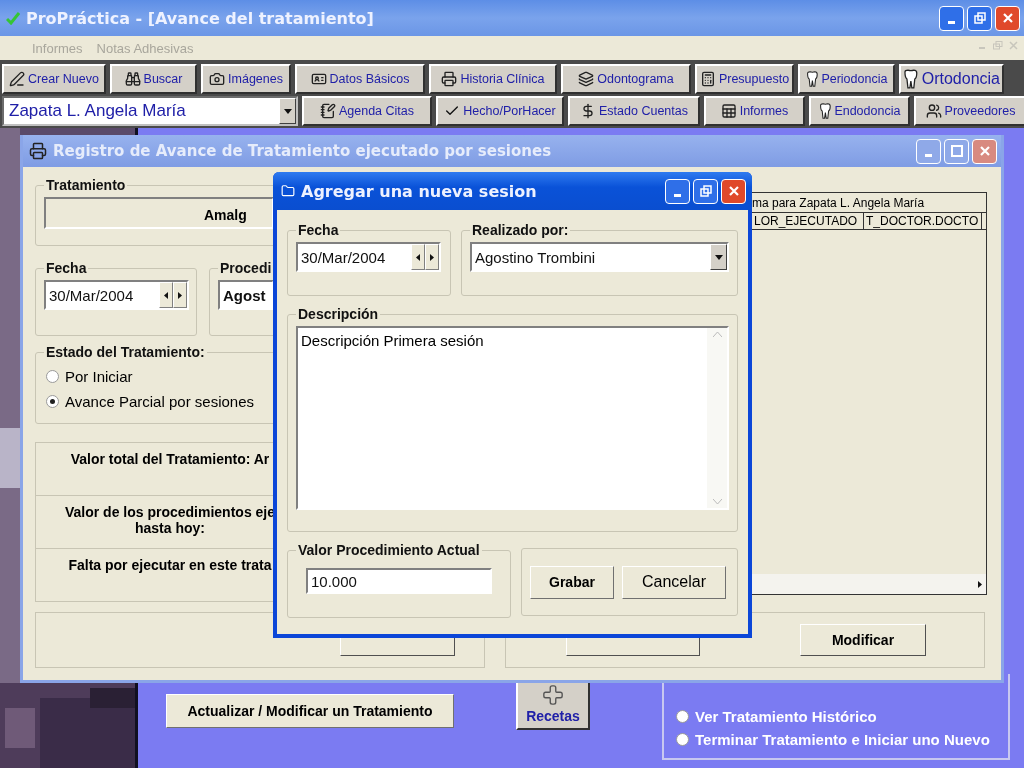  What do you see at coordinates (572, 582) in the screenshot?
I see `save-button: Grabar` at bounding box center [572, 582].